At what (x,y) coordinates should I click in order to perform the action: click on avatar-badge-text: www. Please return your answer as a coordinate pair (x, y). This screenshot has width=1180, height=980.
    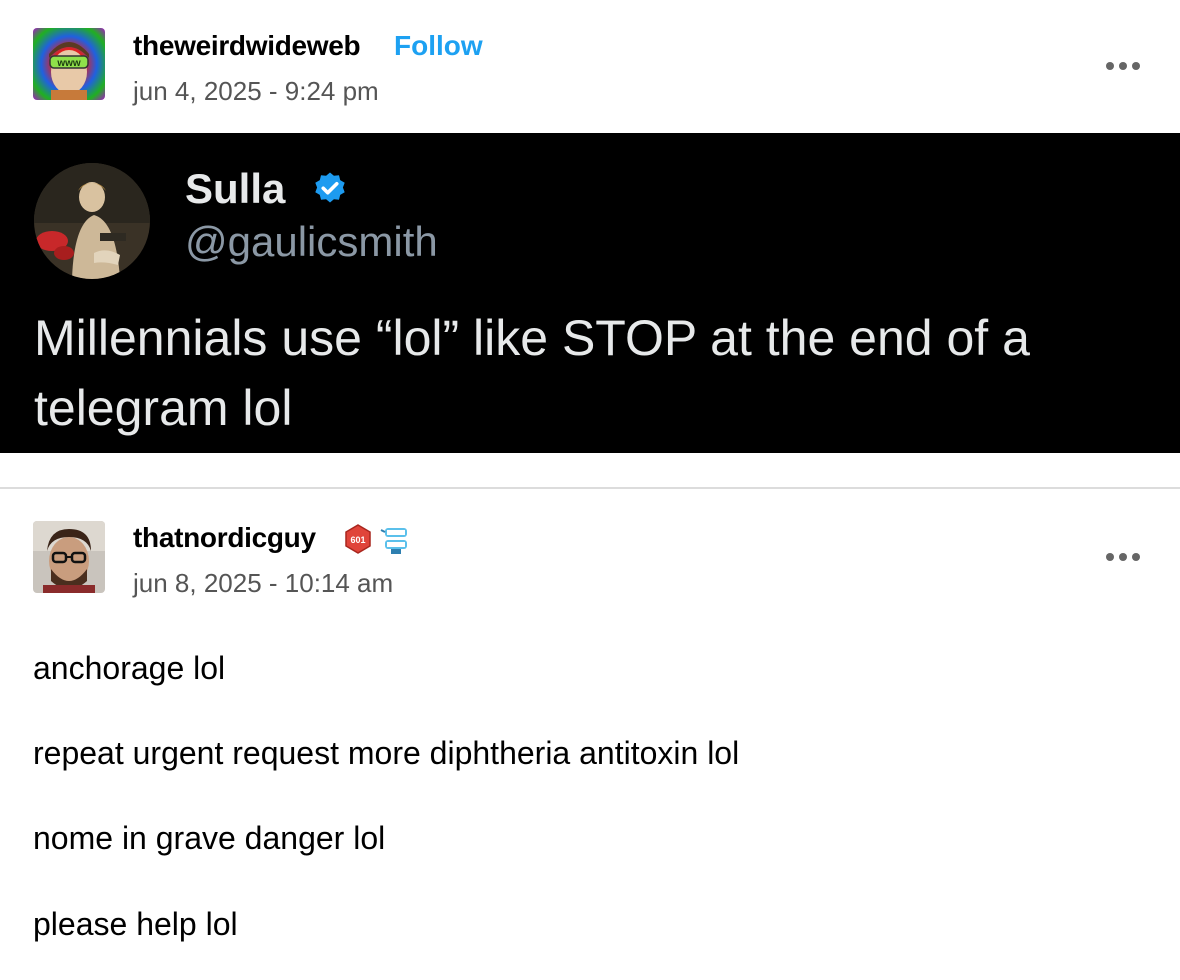
    Looking at the image, I should click on (68, 63).